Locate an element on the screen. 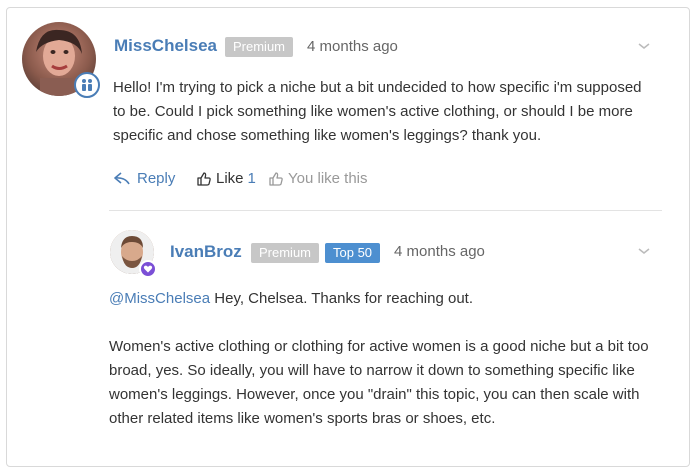 This screenshot has width=698, height=467. like-button: Like 1 is located at coordinates (226, 178).